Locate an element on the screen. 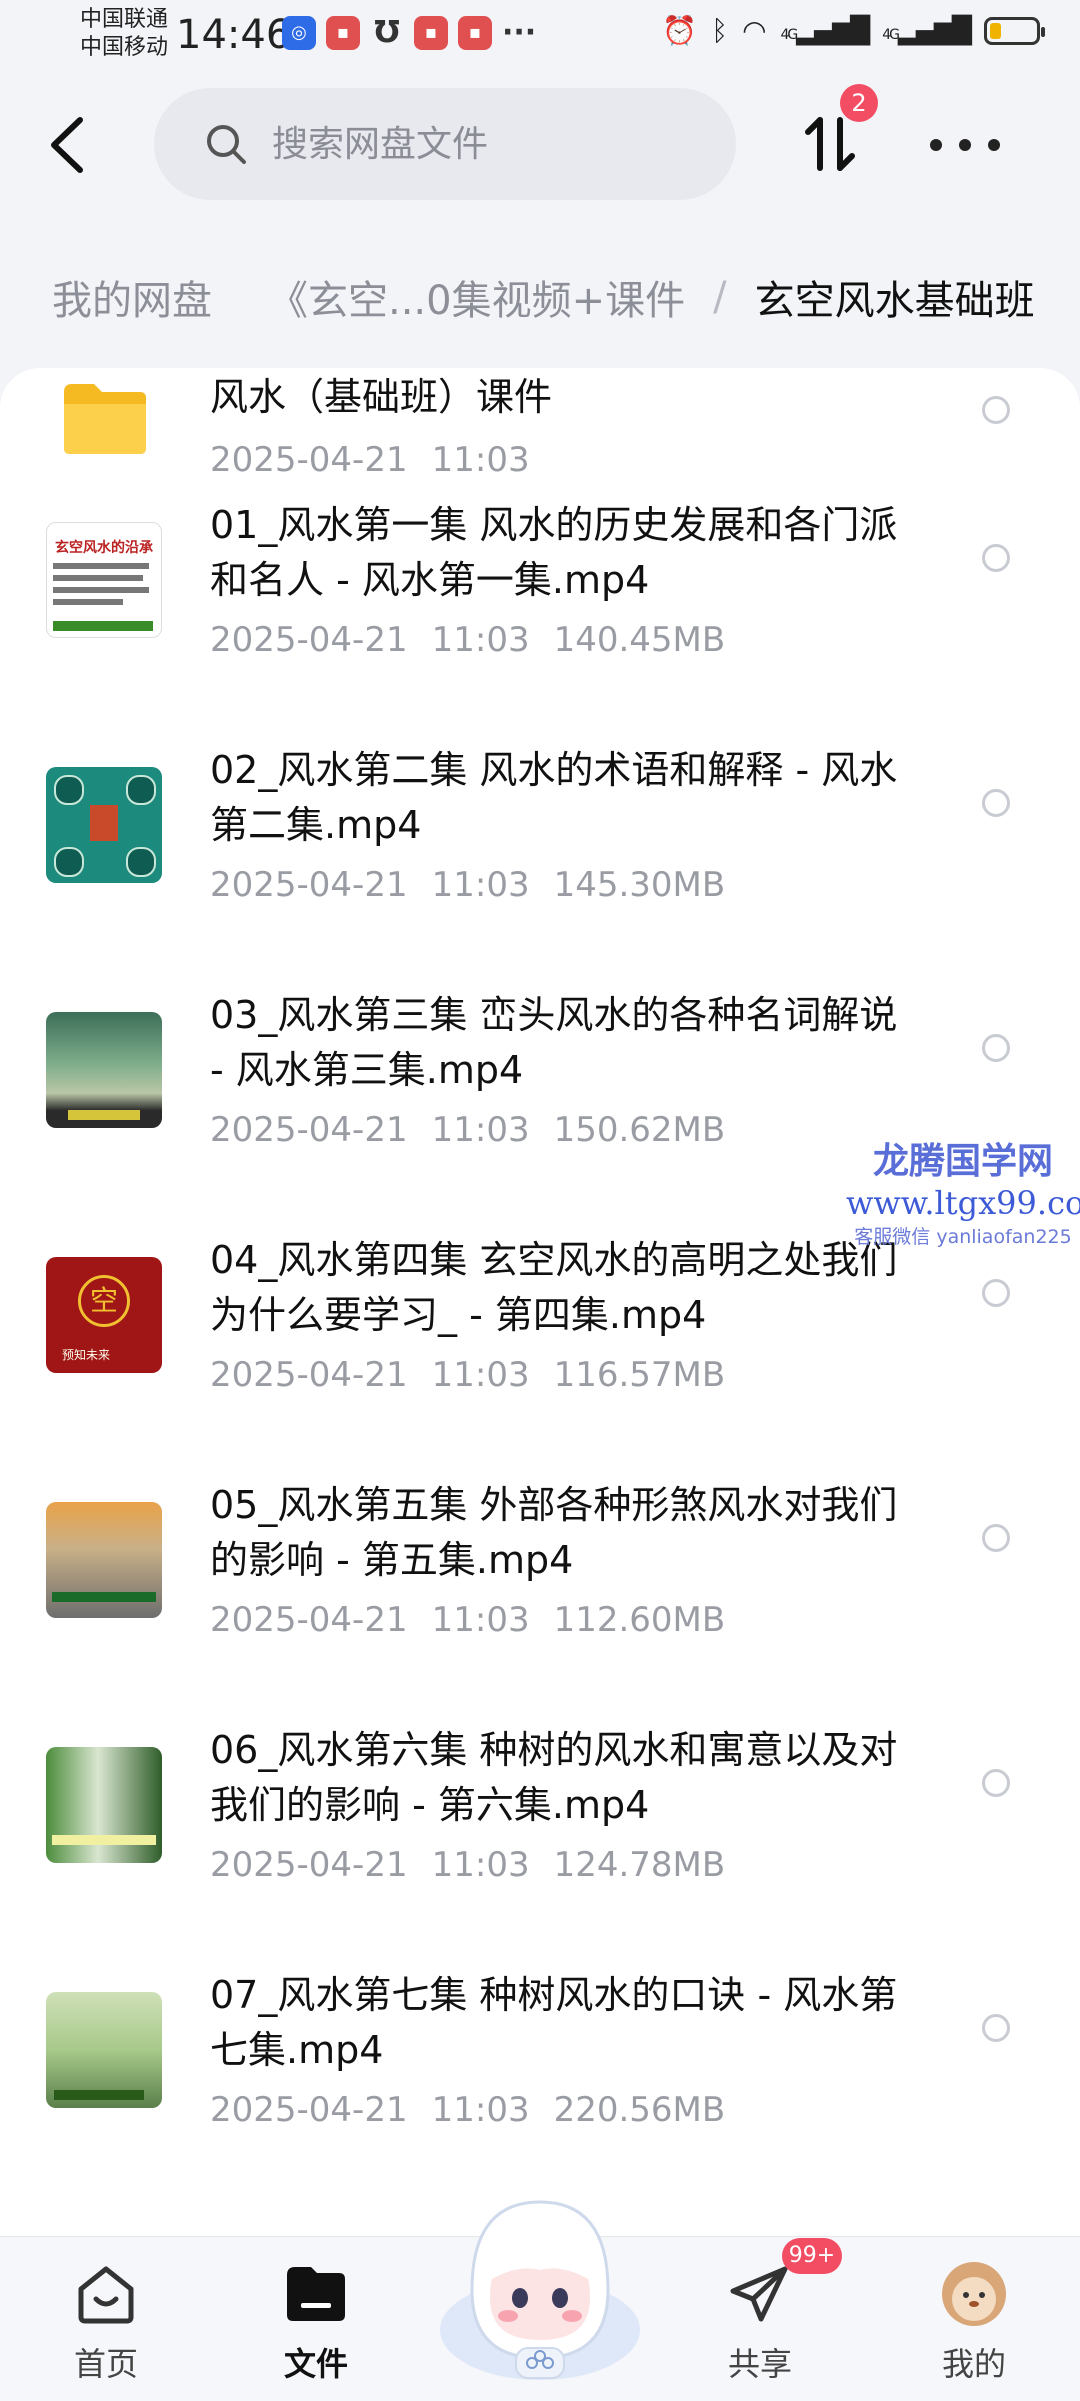 Image resolution: width=1080 pixels, height=2401 pixels. paper-plane-icon is located at coordinates (759, 2294).